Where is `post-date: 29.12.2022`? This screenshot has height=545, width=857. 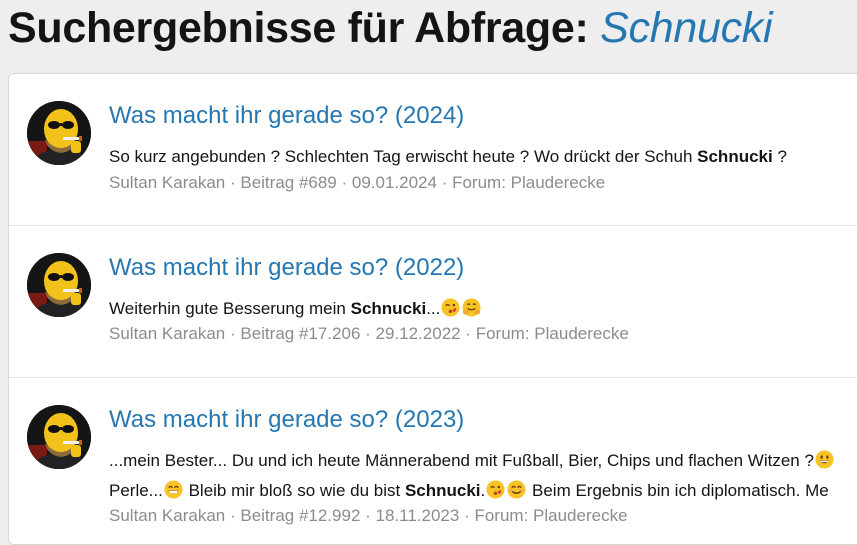 post-date: 29.12.2022 is located at coordinates (418, 333).